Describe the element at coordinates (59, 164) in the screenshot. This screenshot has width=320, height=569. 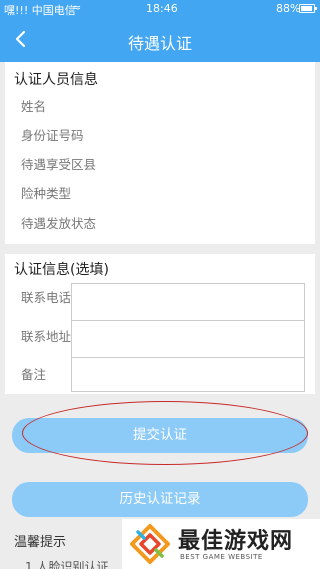
I see `row-label-district: 待遇享受区县` at that location.